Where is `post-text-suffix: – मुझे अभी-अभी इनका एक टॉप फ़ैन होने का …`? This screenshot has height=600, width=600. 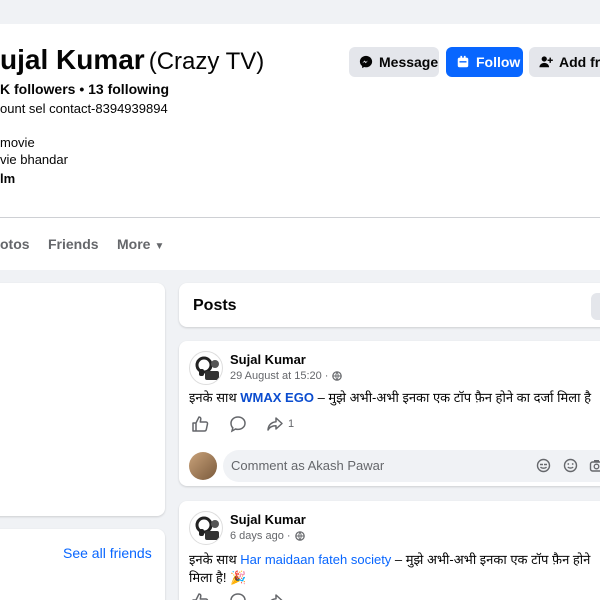
post-text-suffix: – मुझे अभी-अभी इनका एक टॉप फ़ैन होने का … is located at coordinates (452, 397).